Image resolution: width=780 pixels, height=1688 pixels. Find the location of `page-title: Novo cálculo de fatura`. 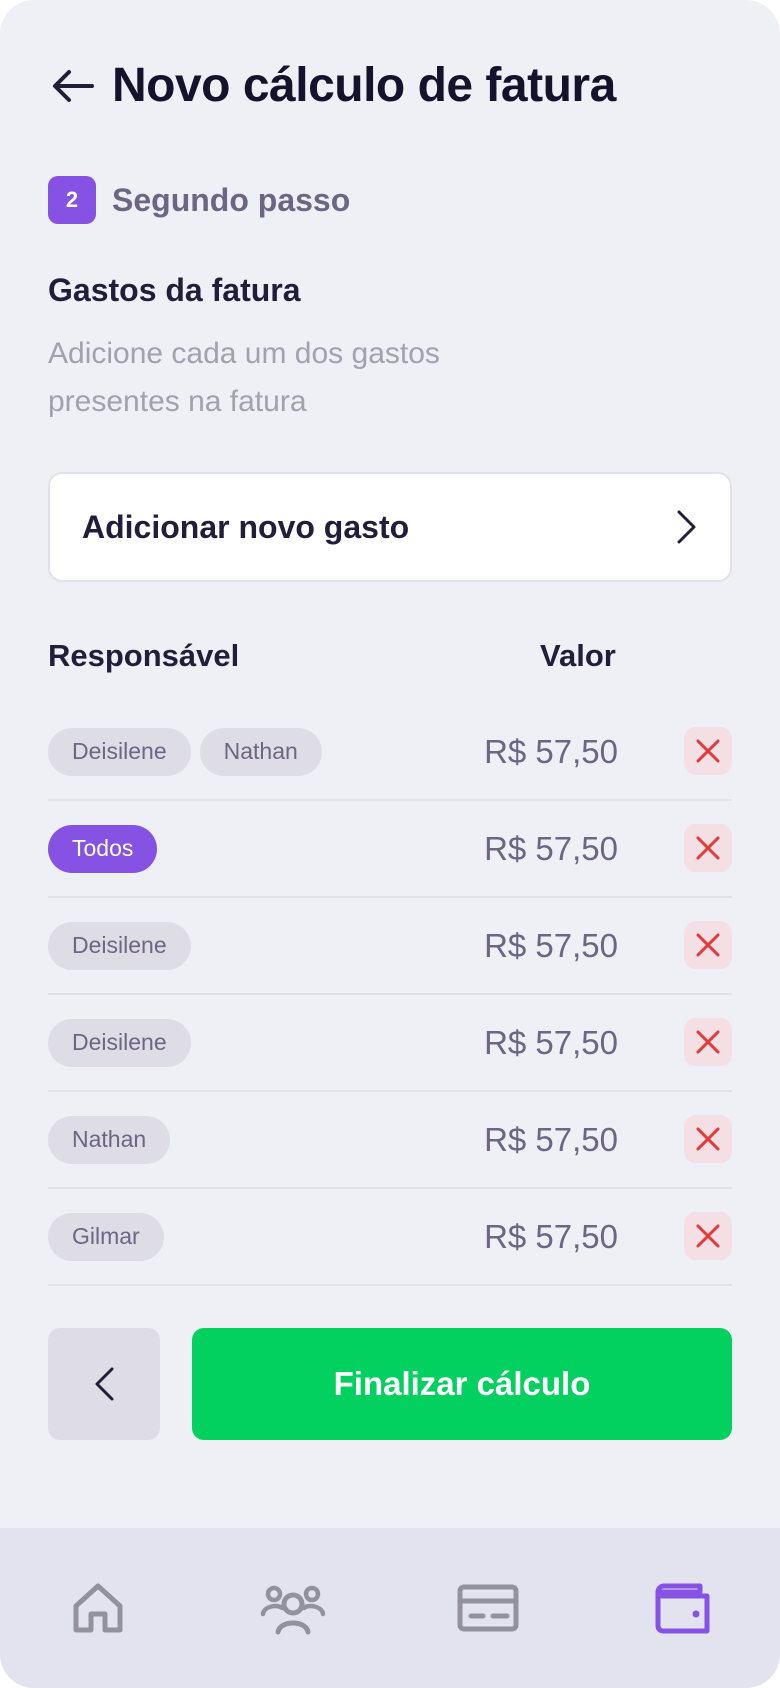

page-title: Novo cálculo de fatura is located at coordinates (364, 85).